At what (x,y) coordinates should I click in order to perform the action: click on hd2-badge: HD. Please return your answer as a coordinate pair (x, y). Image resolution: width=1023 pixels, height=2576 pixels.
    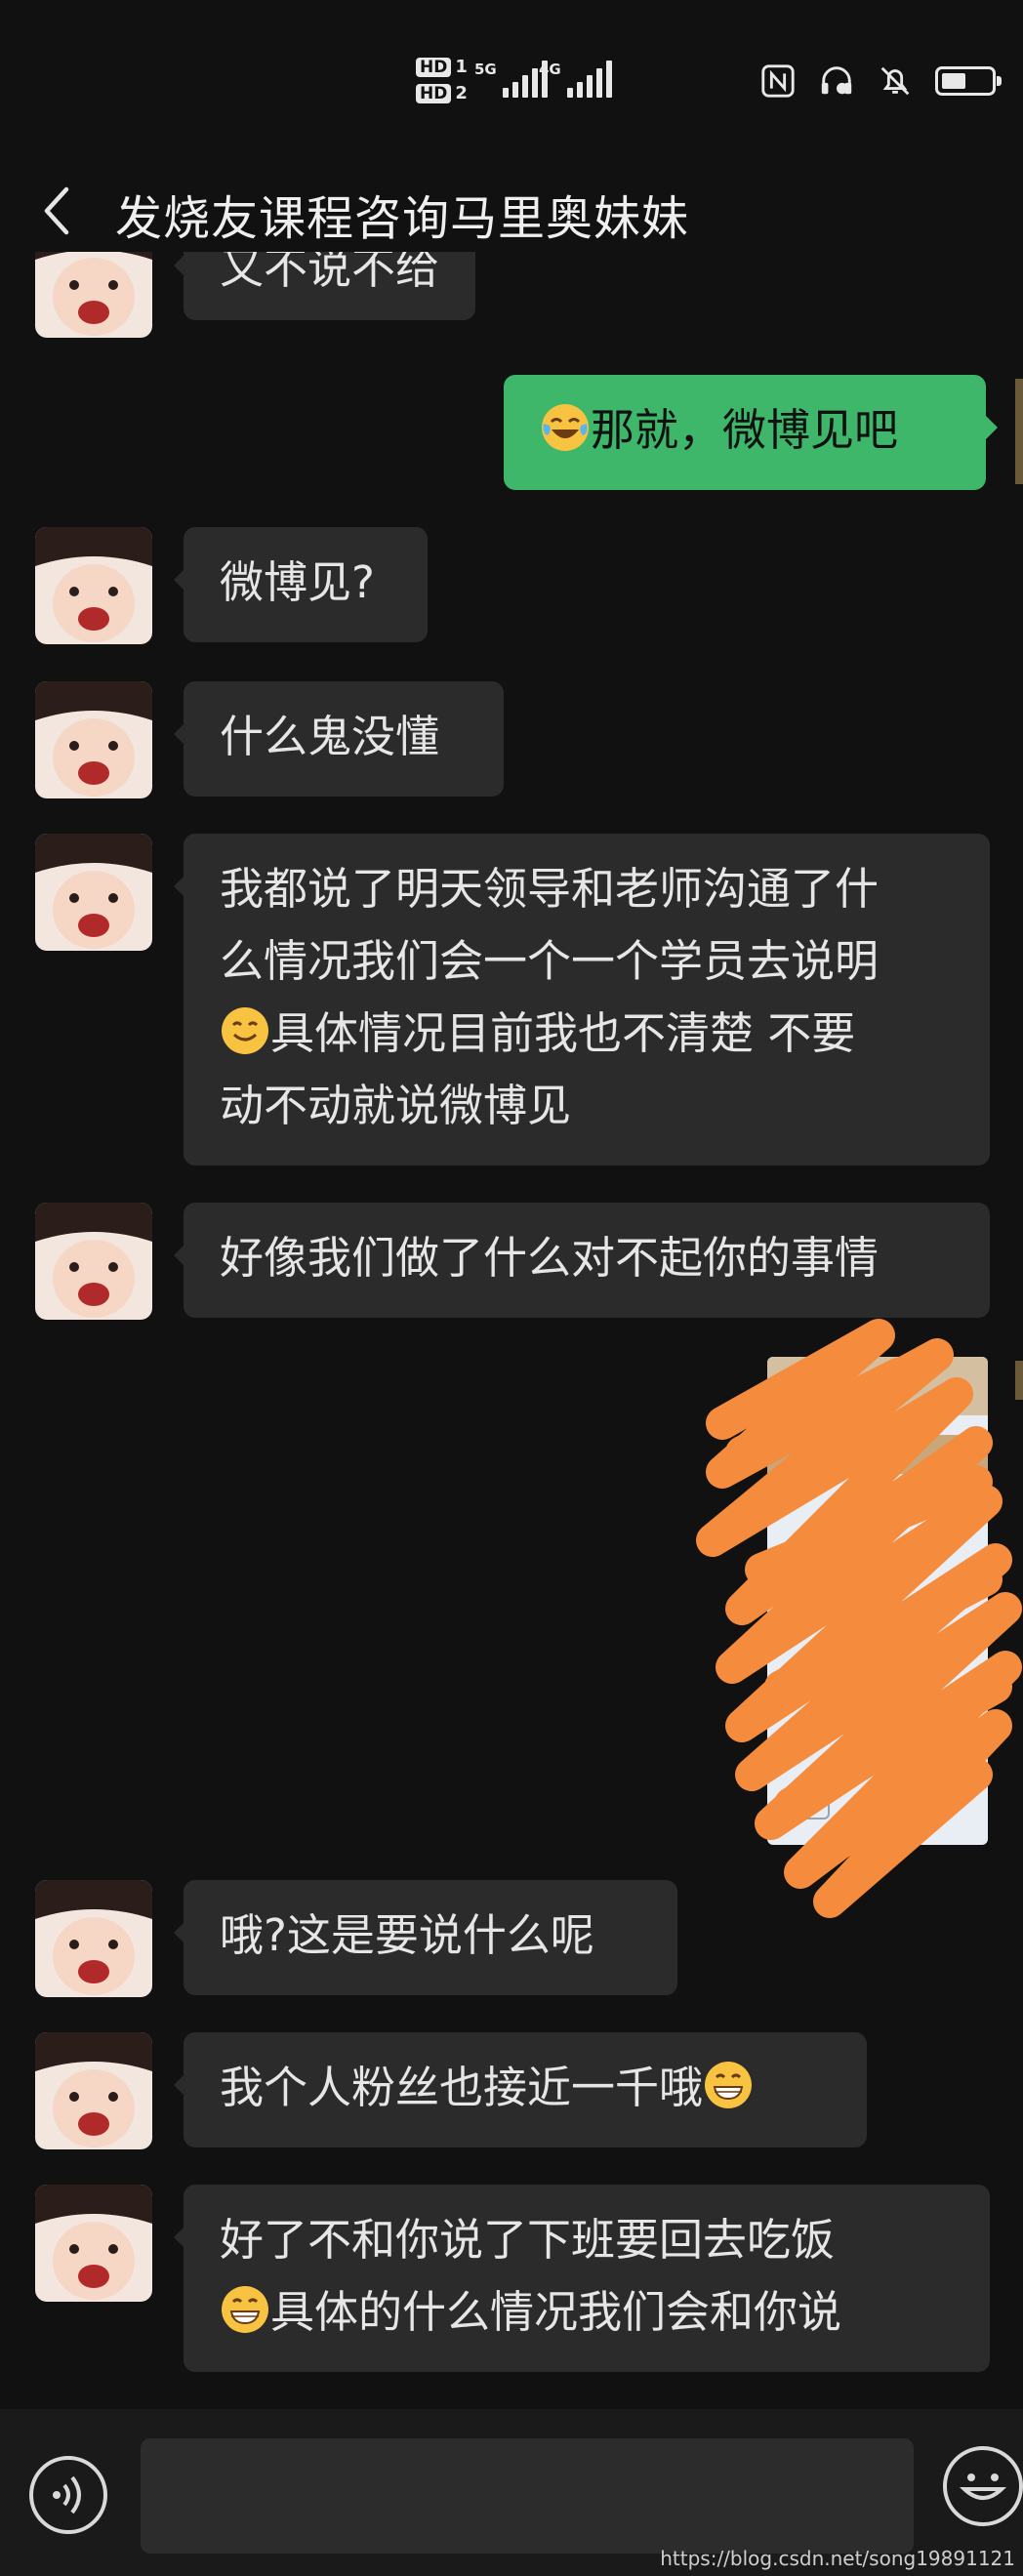
    Looking at the image, I should click on (434, 93).